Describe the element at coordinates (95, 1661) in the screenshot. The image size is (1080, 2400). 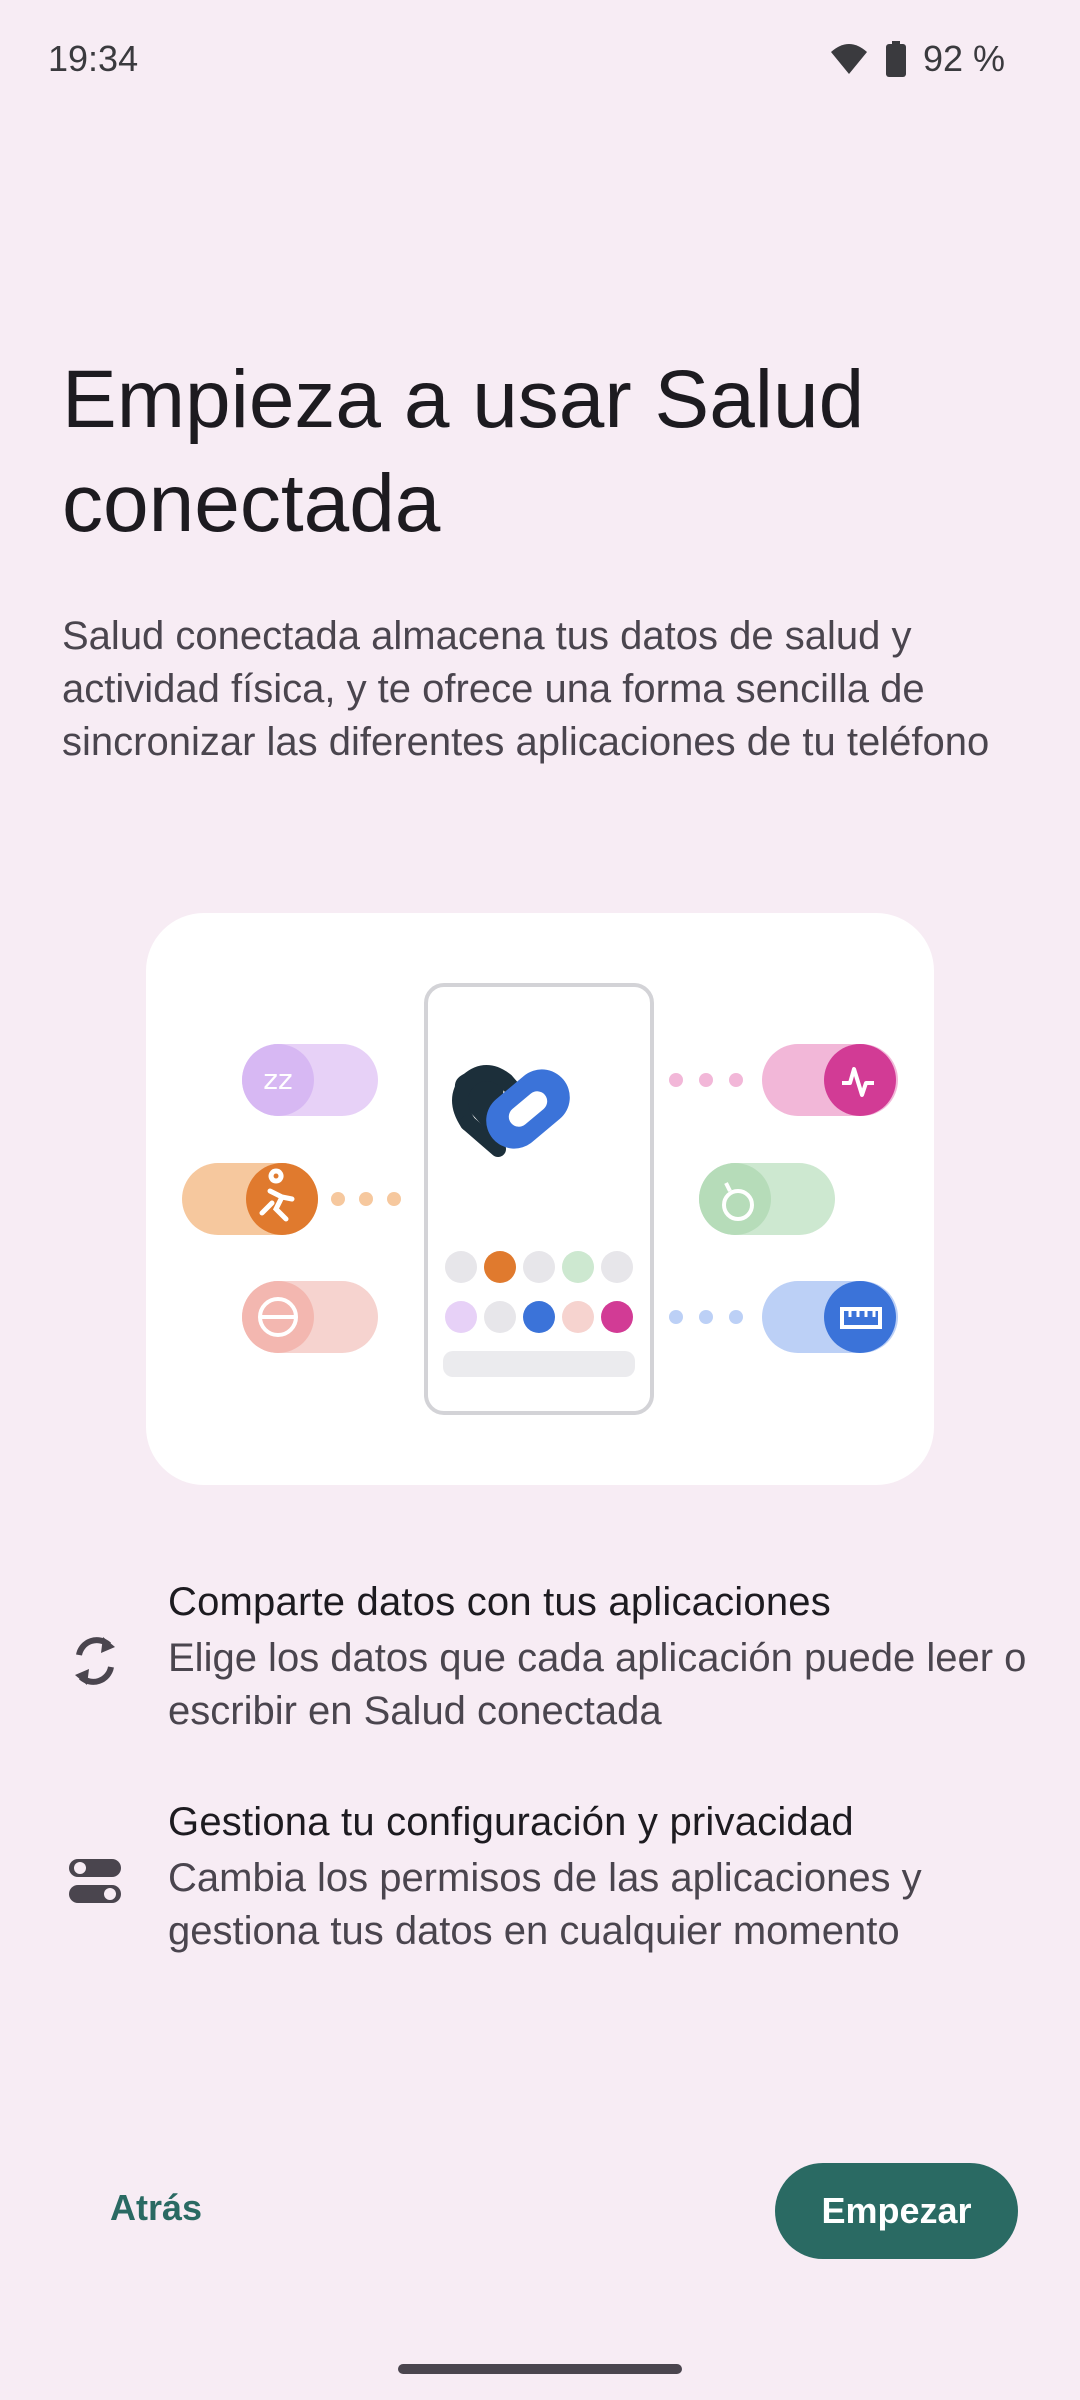
I see `sync-icon` at that location.